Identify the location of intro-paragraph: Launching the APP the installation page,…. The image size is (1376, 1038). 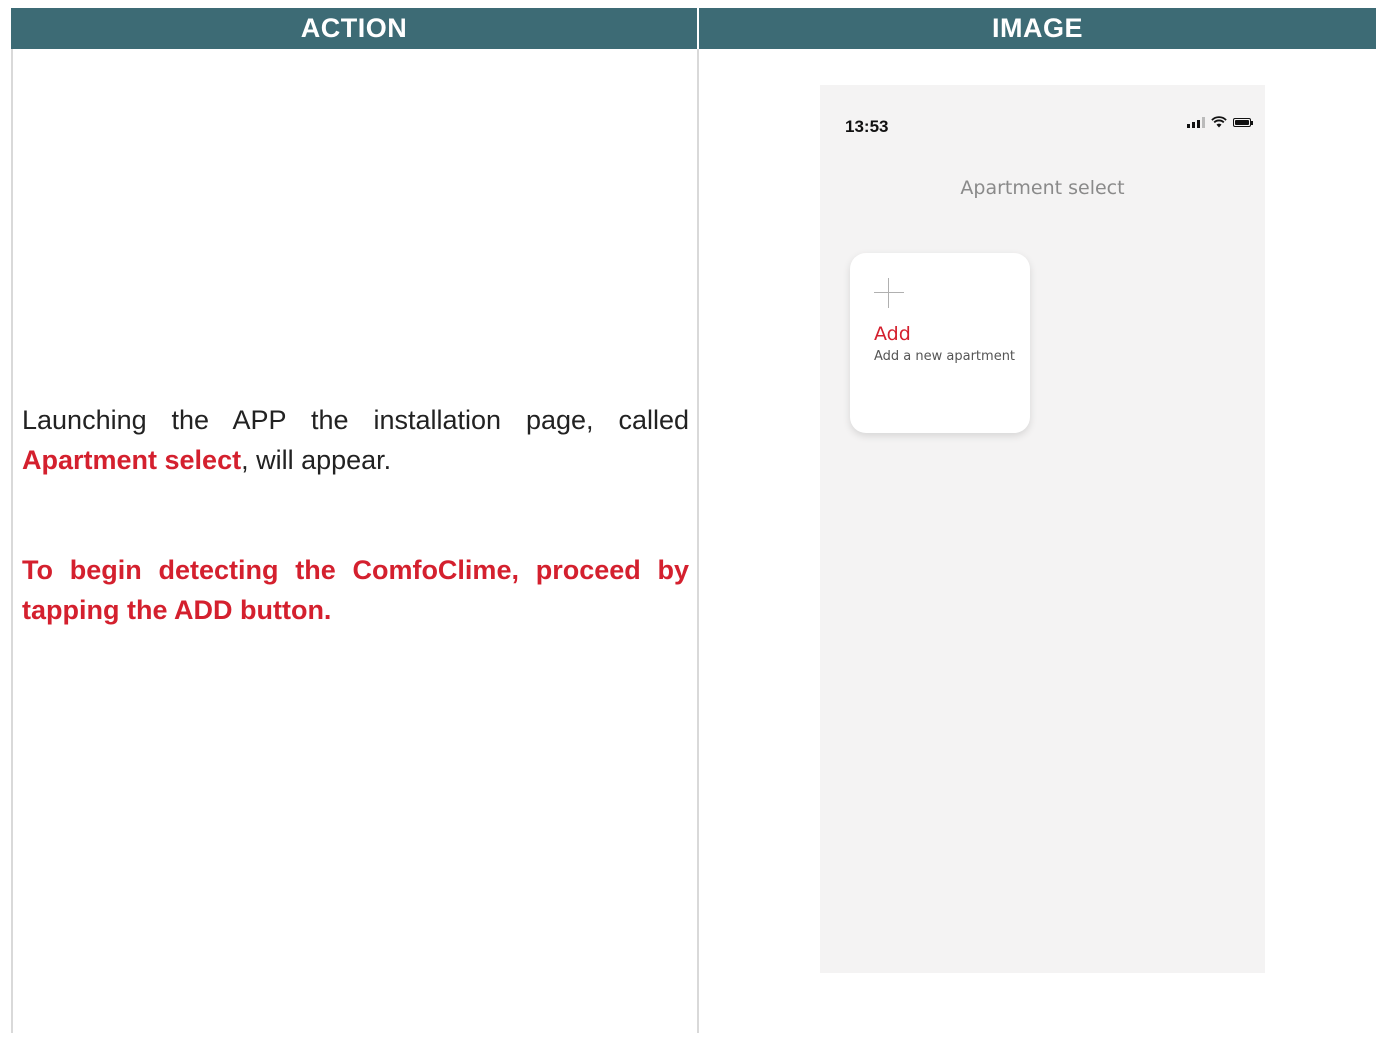
(355, 440).